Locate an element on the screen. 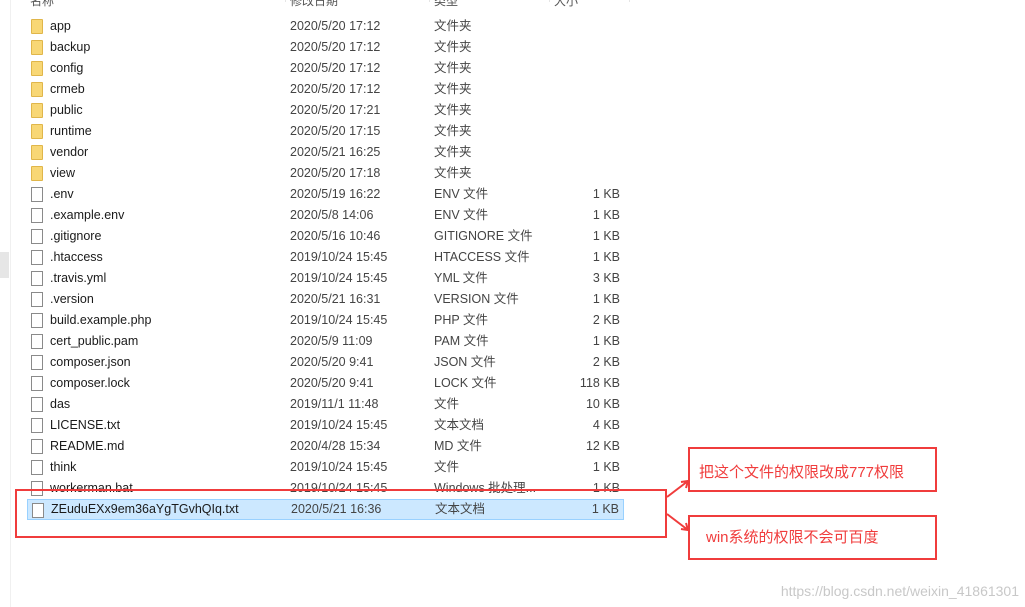 This screenshot has width=1025, height=607. watermark: https://blog.csdn.net/weixin_41861301 is located at coordinates (899, 591).